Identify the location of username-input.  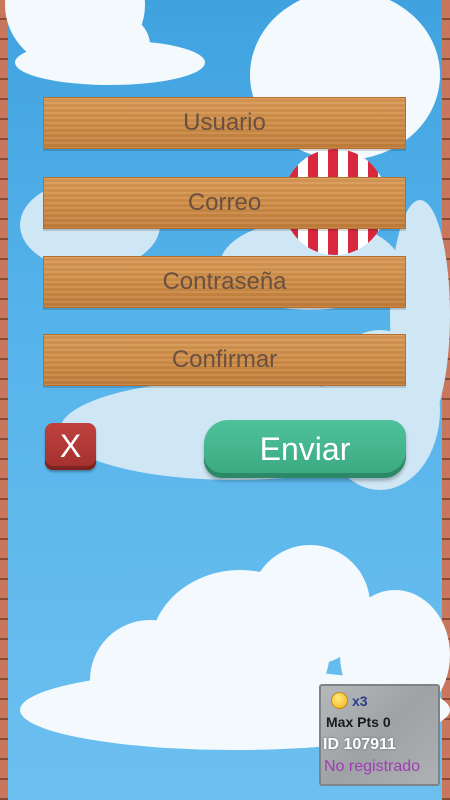
(224, 123).